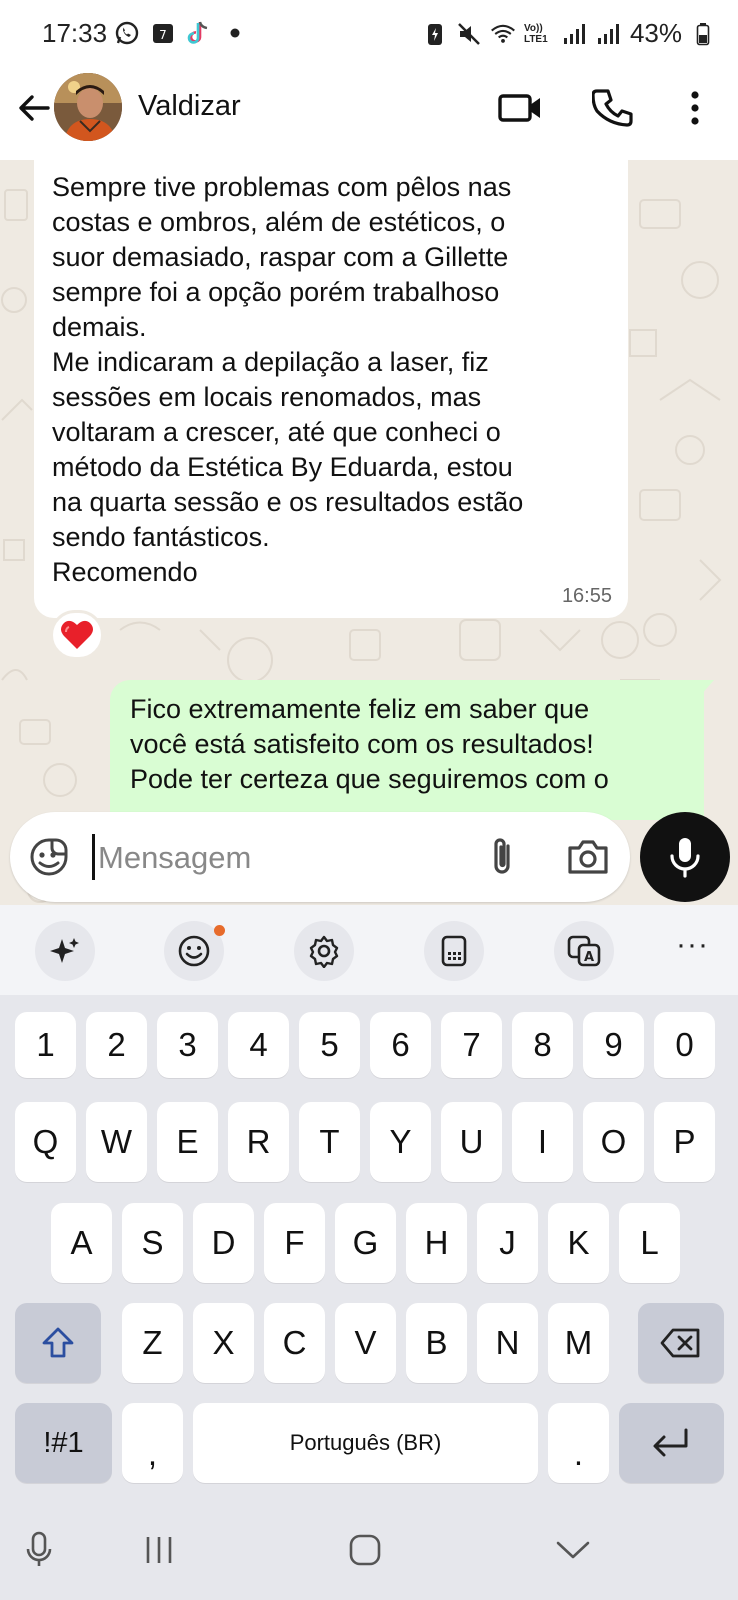 Image resolution: width=738 pixels, height=1600 pixels. I want to click on enter-key, so click(671, 1443).